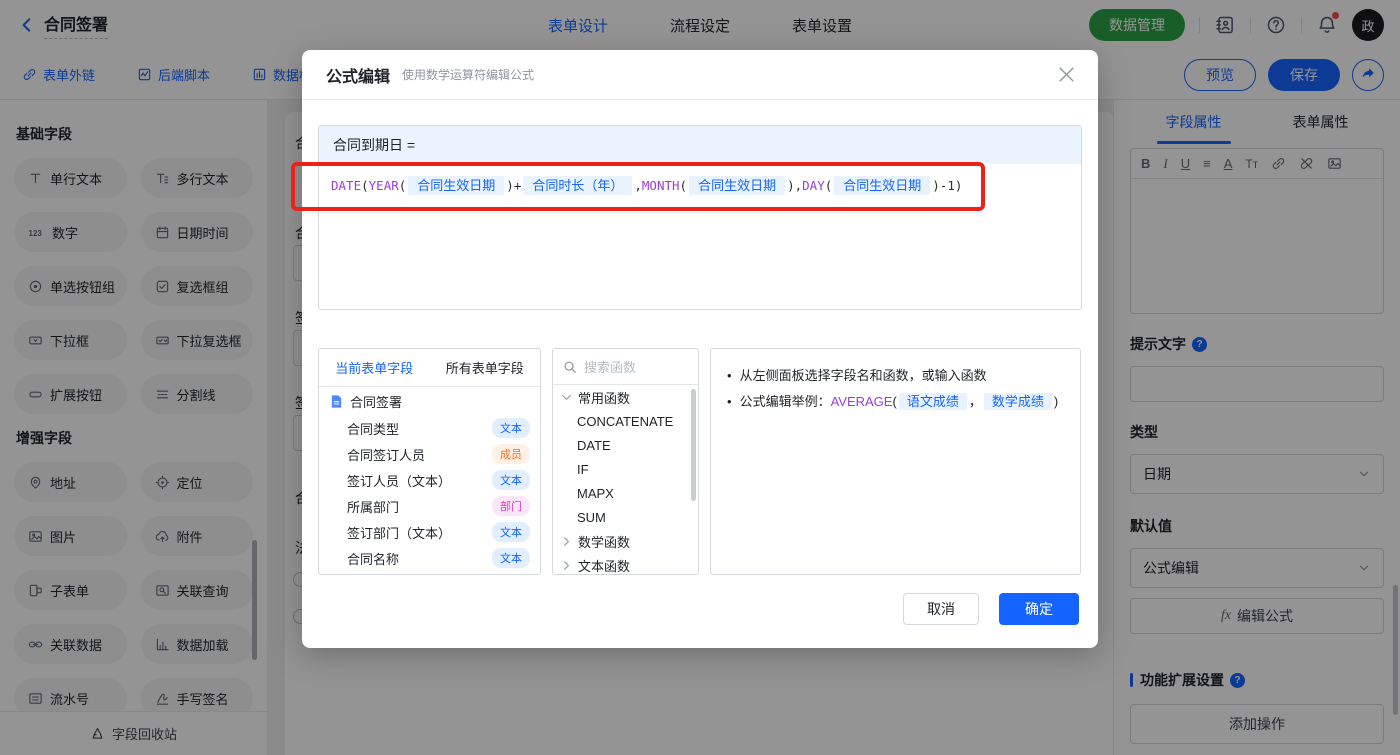 This screenshot has width=1400, height=755. I want to click on close-icon, so click(1066, 74).